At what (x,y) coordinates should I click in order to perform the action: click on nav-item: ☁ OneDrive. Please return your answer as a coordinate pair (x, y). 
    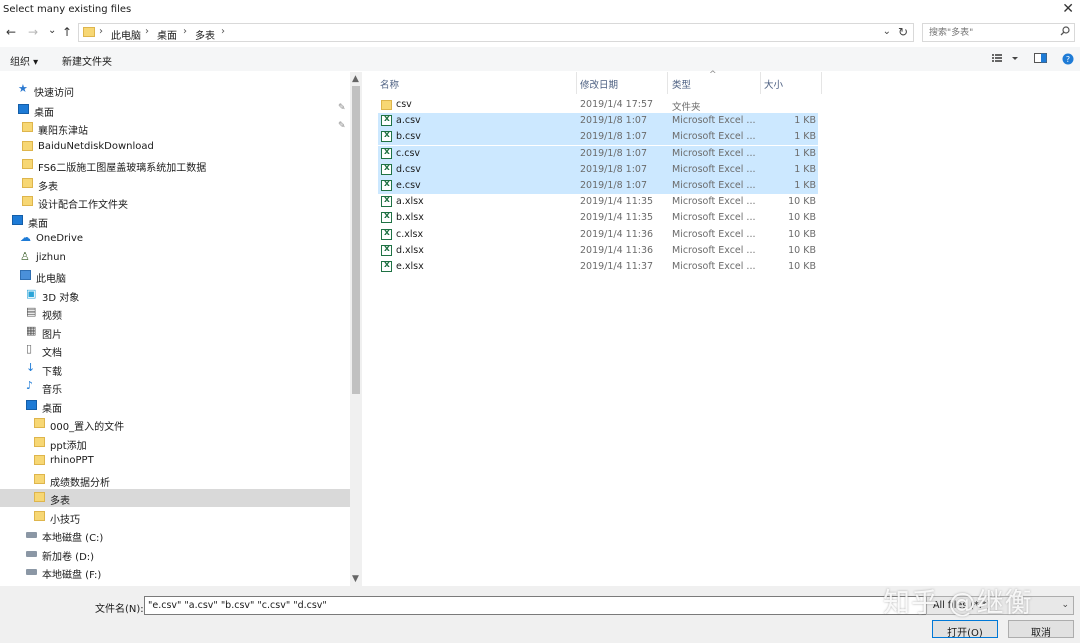
    Looking at the image, I should click on (175, 239).